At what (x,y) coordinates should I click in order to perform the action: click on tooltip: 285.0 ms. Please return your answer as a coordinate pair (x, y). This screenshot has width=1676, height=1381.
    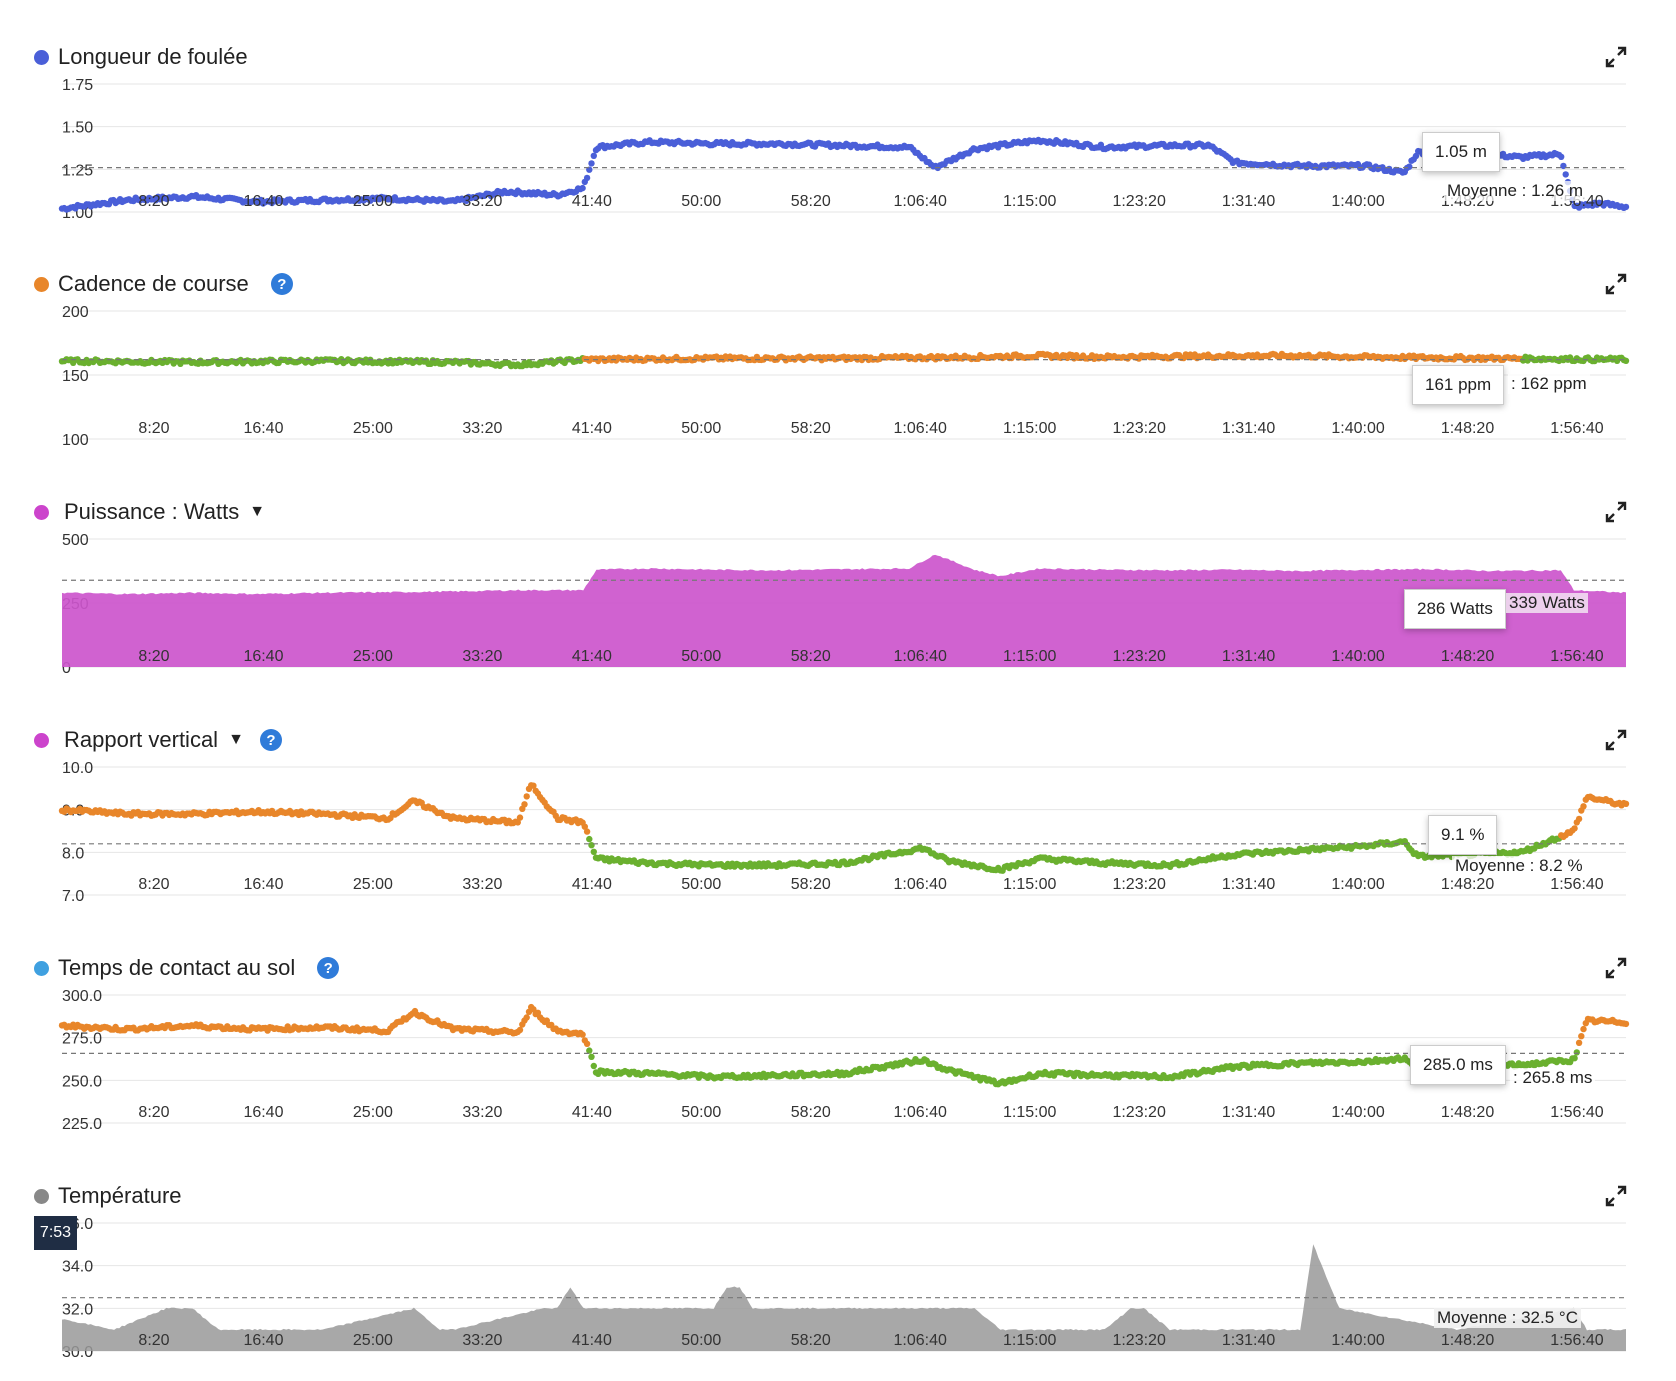
    Looking at the image, I should click on (1458, 1065).